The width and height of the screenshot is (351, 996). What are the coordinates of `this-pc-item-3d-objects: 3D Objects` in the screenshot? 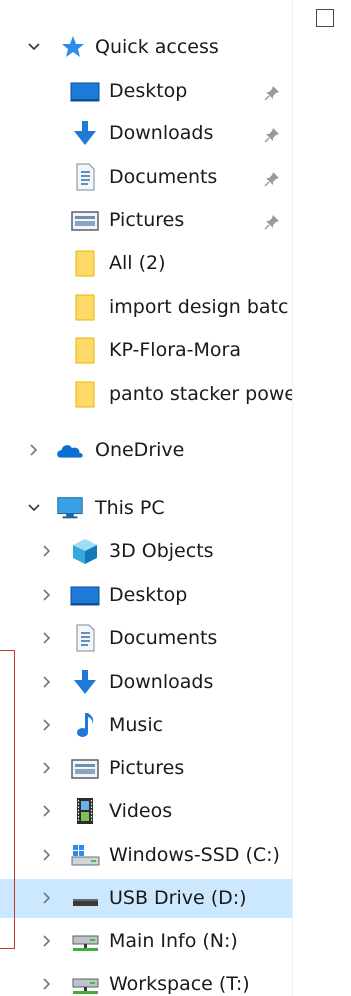 It's located at (146, 551).